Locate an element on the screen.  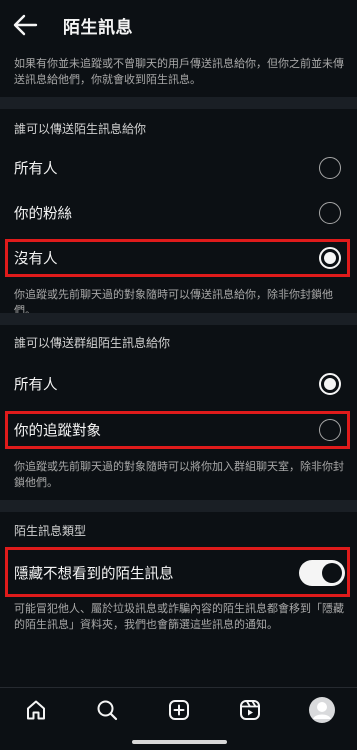
home-icon is located at coordinates (36, 710).